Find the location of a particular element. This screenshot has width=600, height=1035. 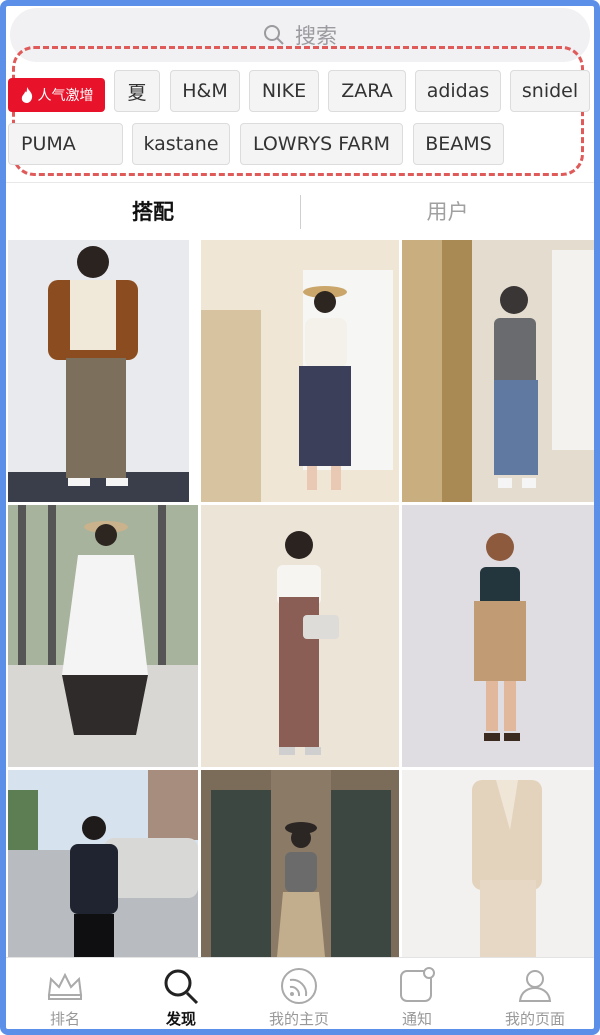

crown-icon is located at coordinates (65, 986).